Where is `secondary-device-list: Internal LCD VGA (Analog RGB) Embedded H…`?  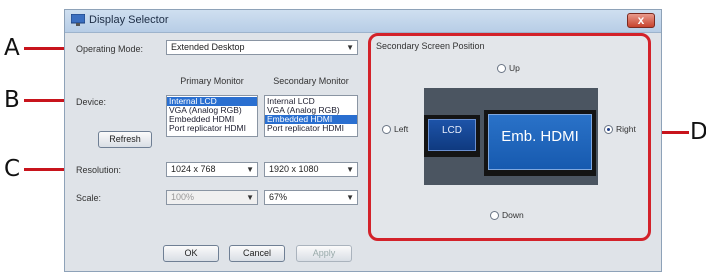
secondary-device-list: Internal LCD VGA (Analog RGB) Embedded H… is located at coordinates (311, 116).